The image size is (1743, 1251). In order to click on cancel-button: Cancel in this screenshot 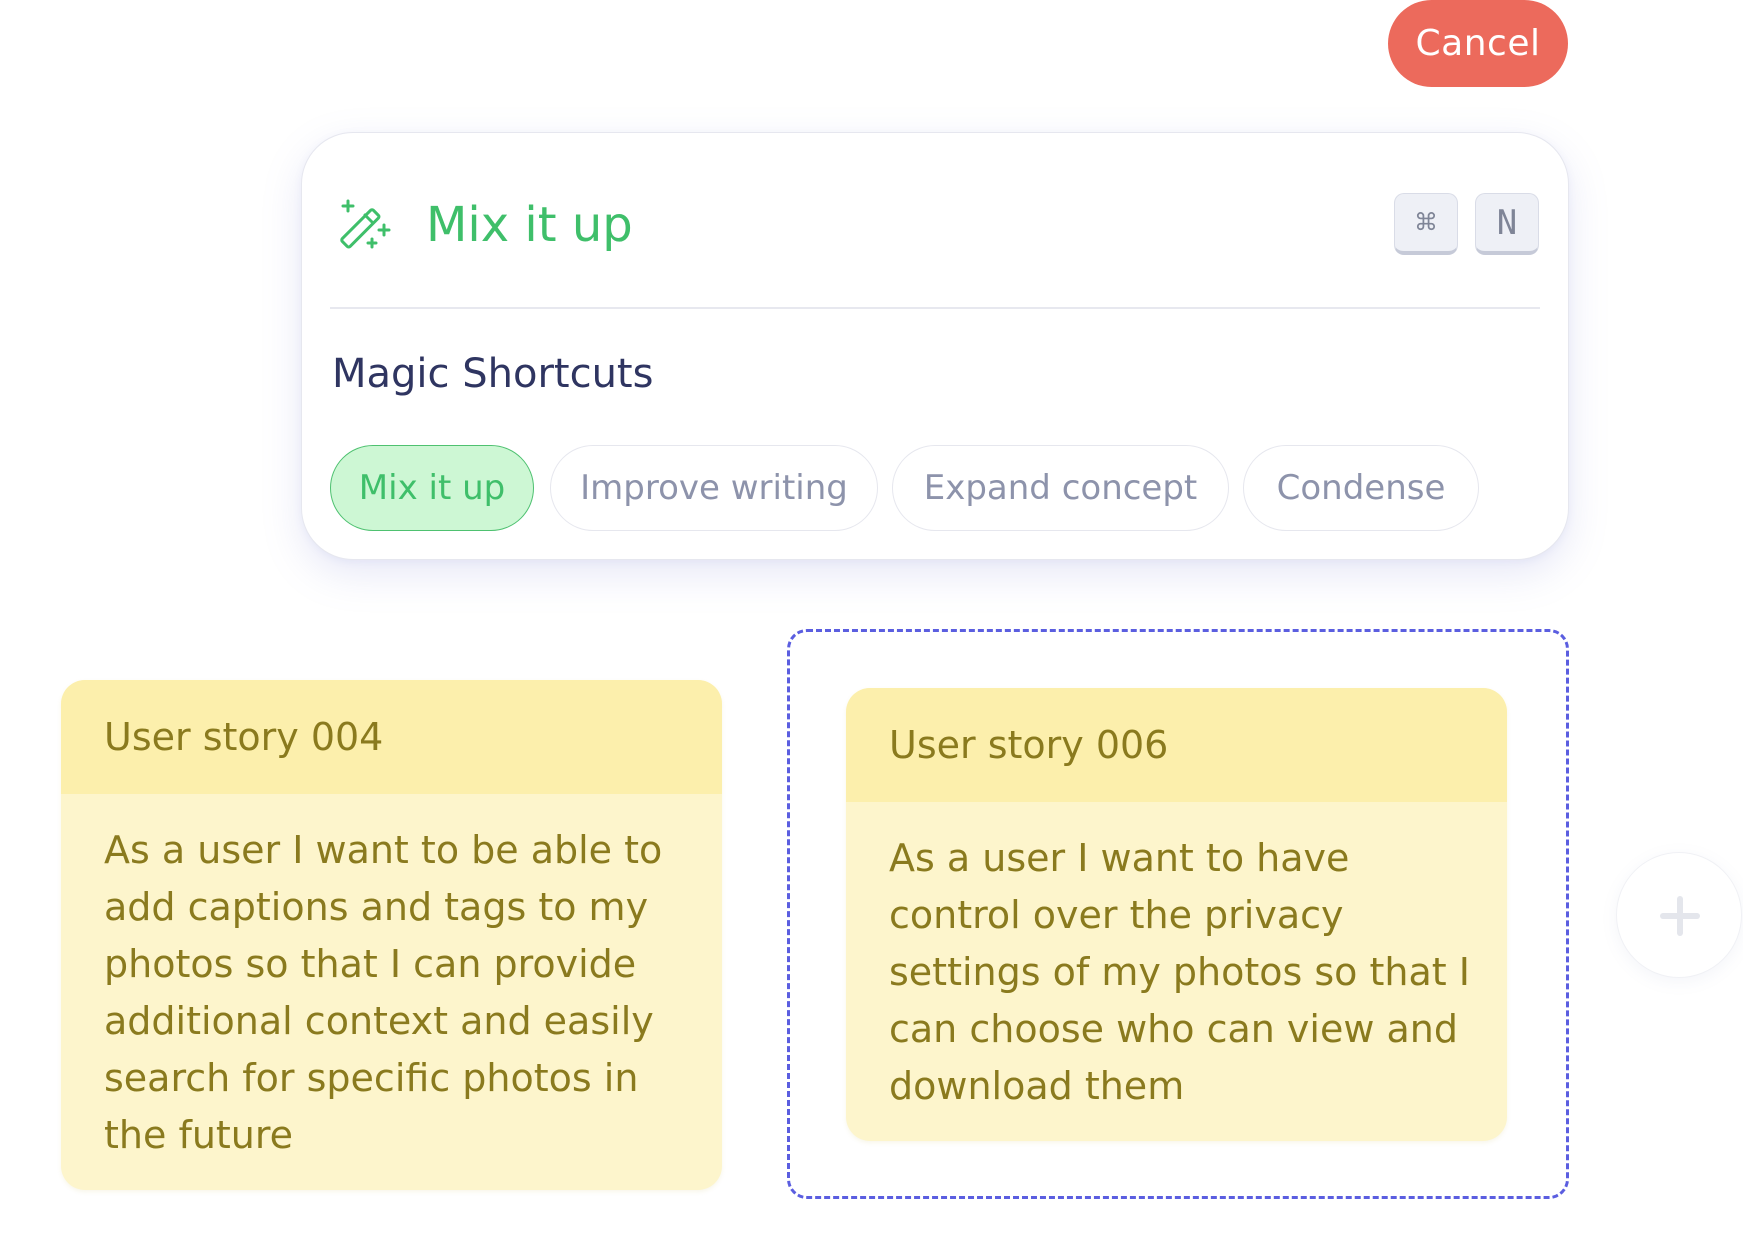, I will do `click(1478, 43)`.